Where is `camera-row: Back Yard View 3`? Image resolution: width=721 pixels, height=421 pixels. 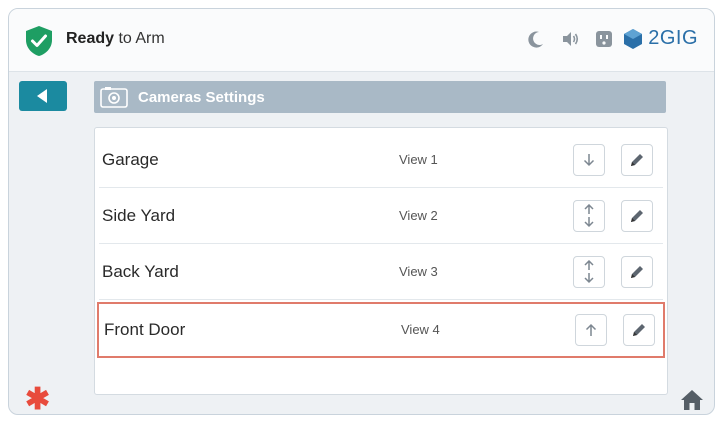 camera-row: Back Yard View 3 is located at coordinates (381, 272).